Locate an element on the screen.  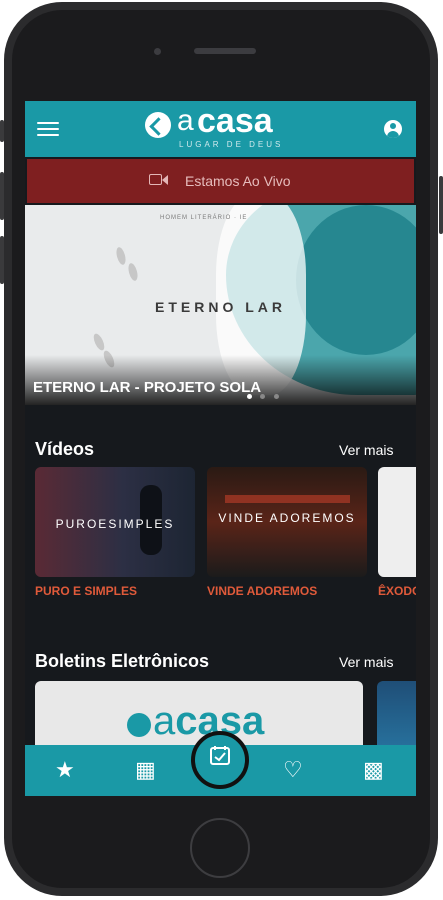
videos-see-more-link: Ver mais is located at coordinates (366, 450).